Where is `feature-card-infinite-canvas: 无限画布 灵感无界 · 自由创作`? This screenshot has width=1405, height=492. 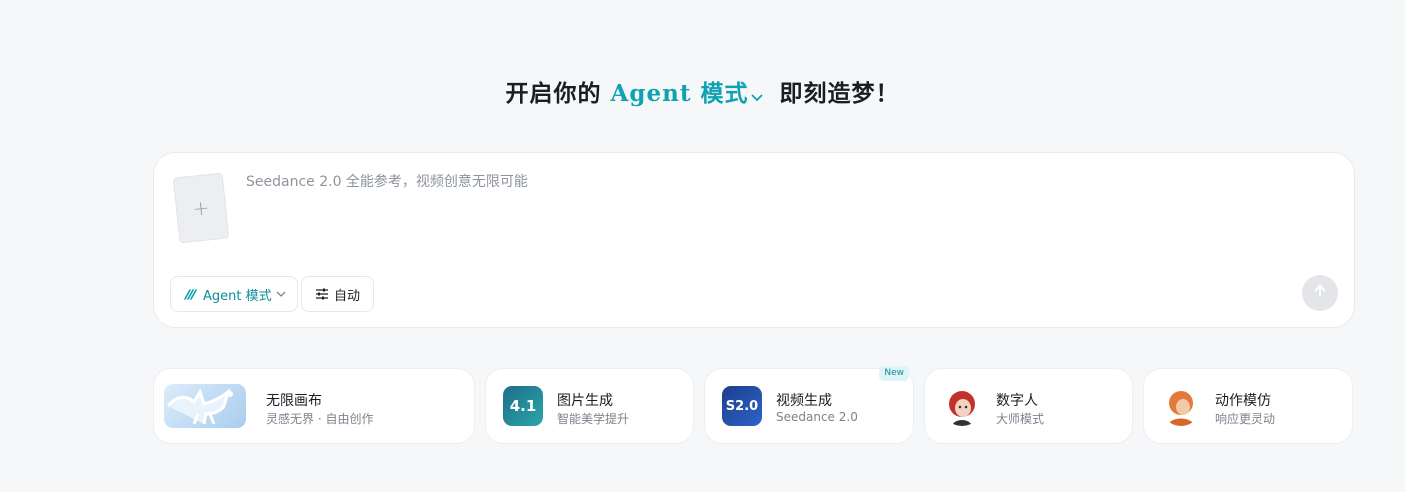
feature-card-infinite-canvas: 无限画布 灵感无界 · 自由创作 is located at coordinates (314, 406).